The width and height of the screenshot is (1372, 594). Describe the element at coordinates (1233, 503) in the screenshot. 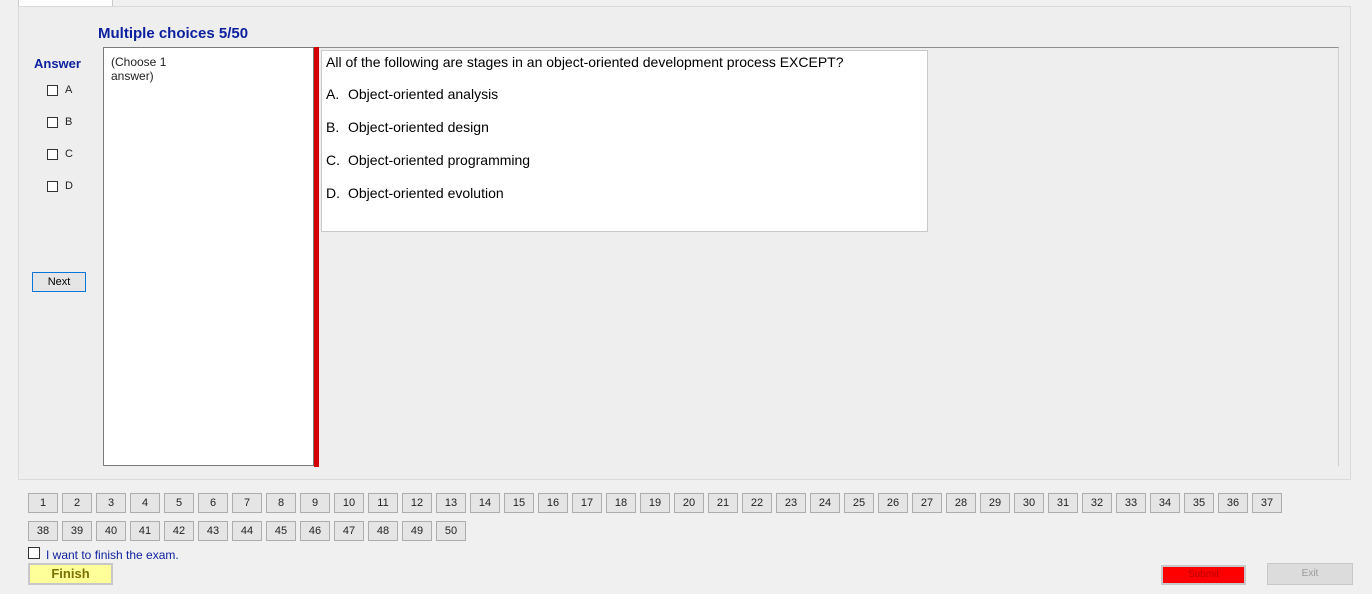

I see `question-nav-button: 36` at that location.